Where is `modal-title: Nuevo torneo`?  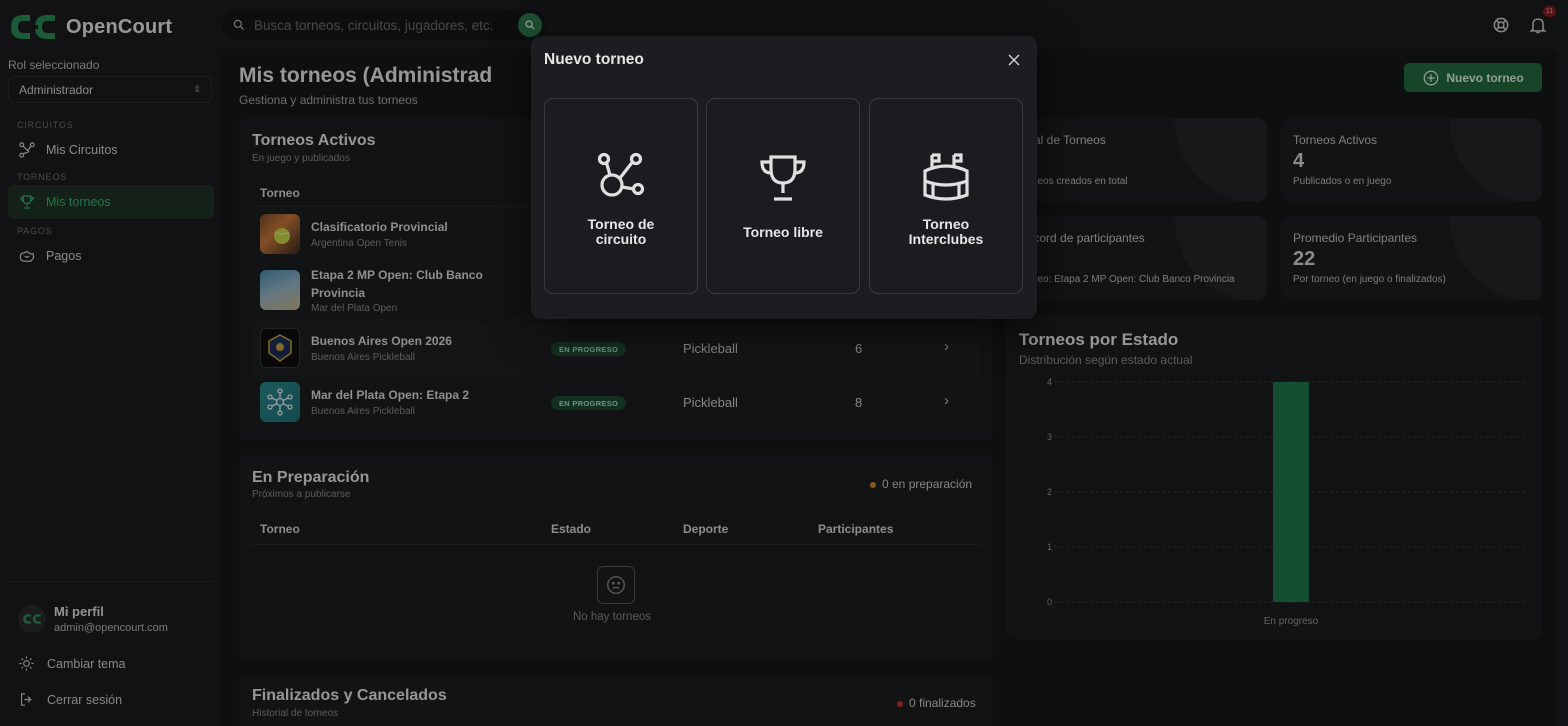
modal-title: Nuevo torneo is located at coordinates (594, 59).